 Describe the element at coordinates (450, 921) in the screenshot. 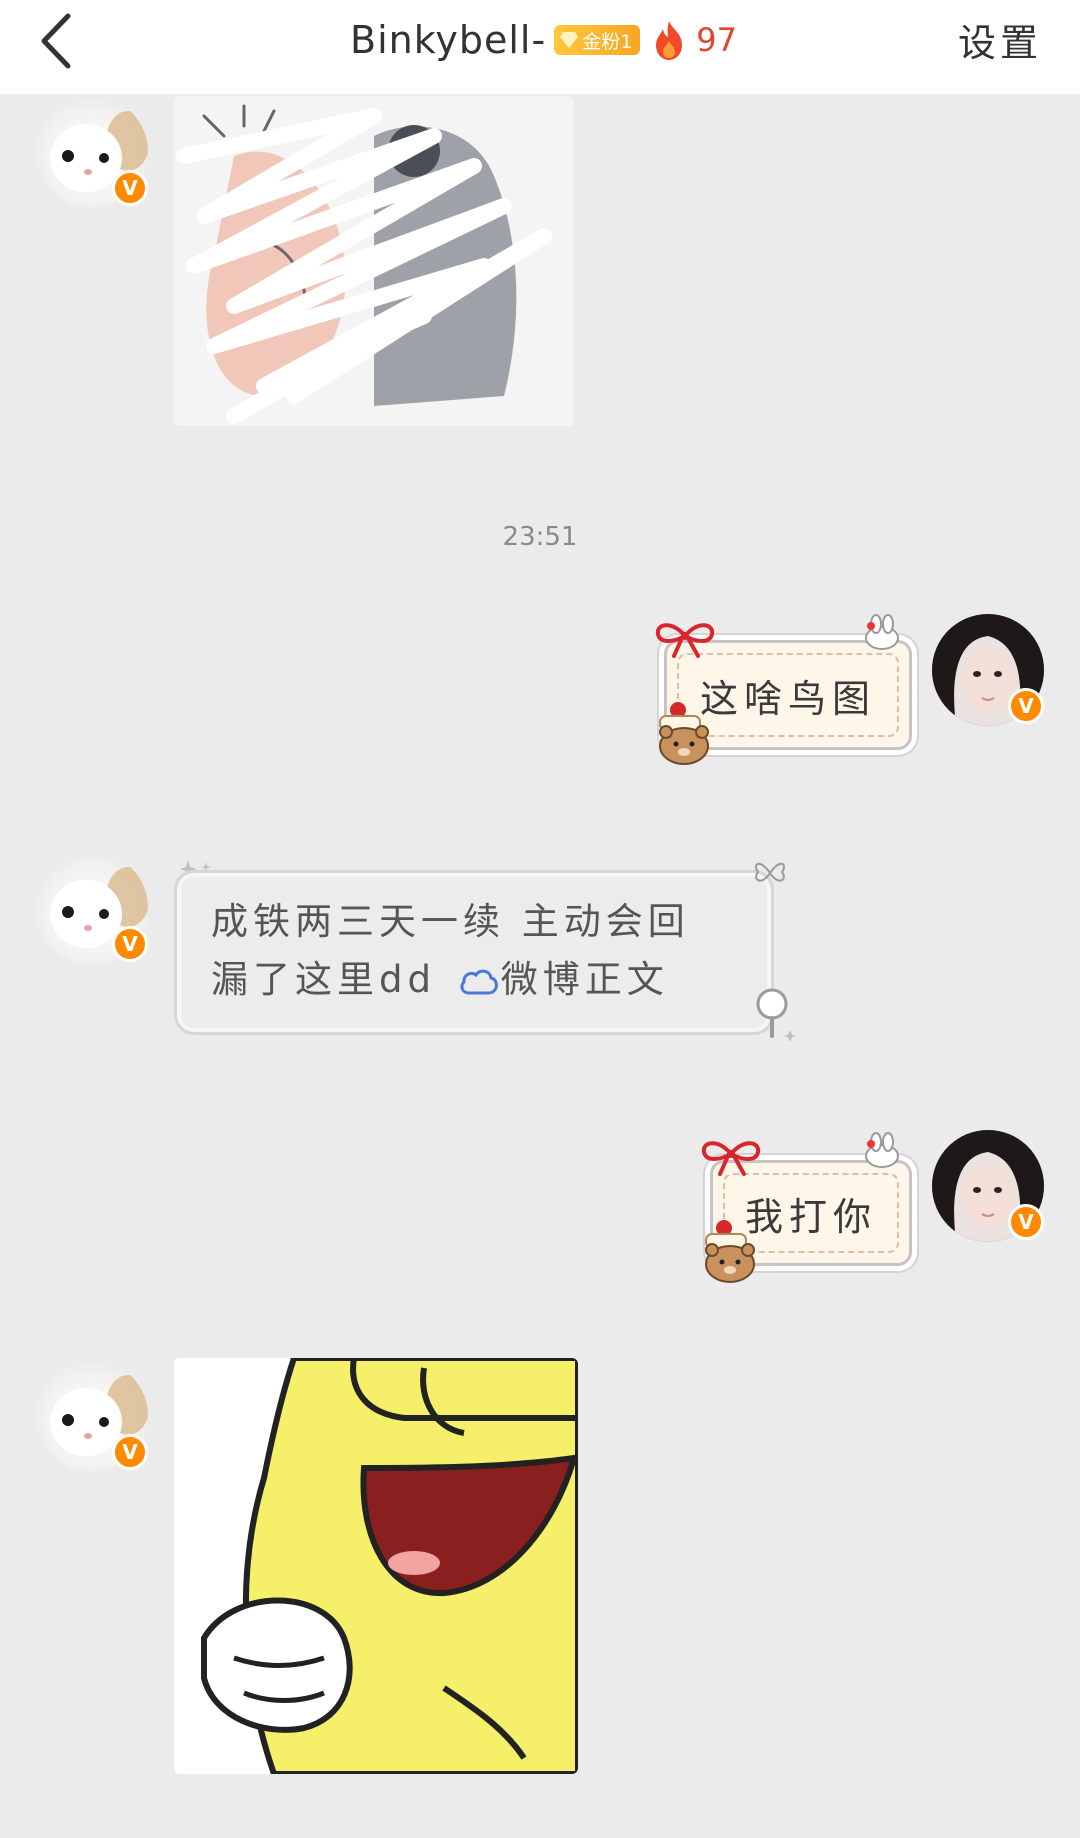

I see `message-text-line-1: 成铁两三天一续 主动会回` at that location.